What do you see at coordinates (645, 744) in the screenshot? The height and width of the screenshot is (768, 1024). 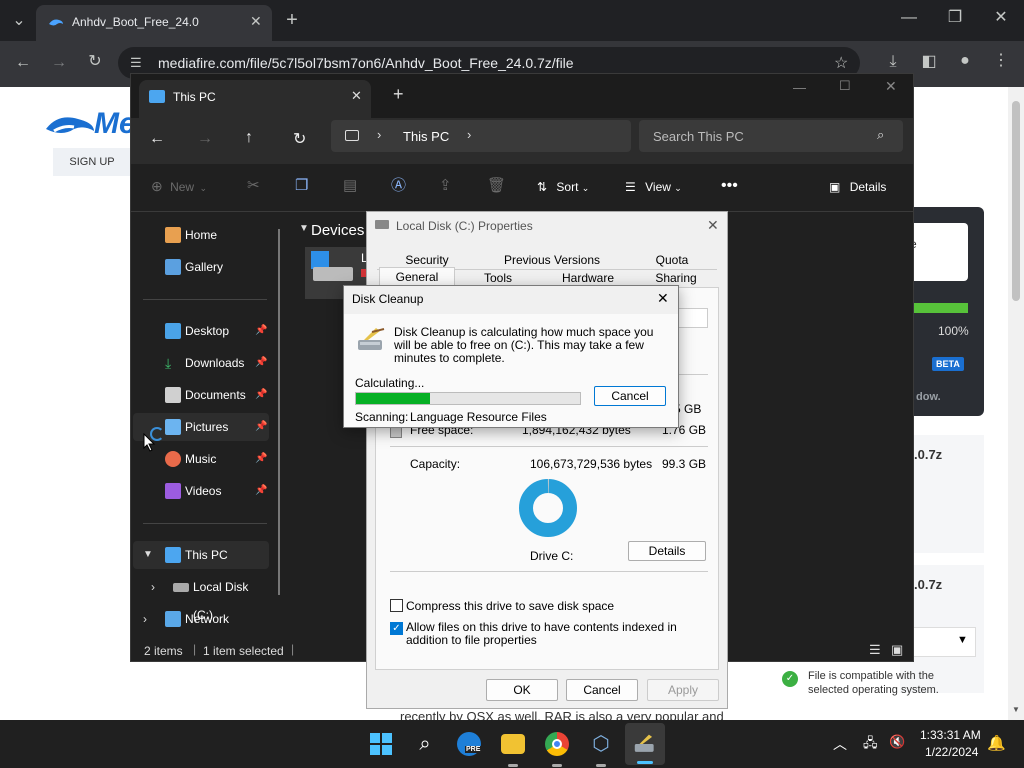 I see `disk-cleanup-taskbar-button` at bounding box center [645, 744].